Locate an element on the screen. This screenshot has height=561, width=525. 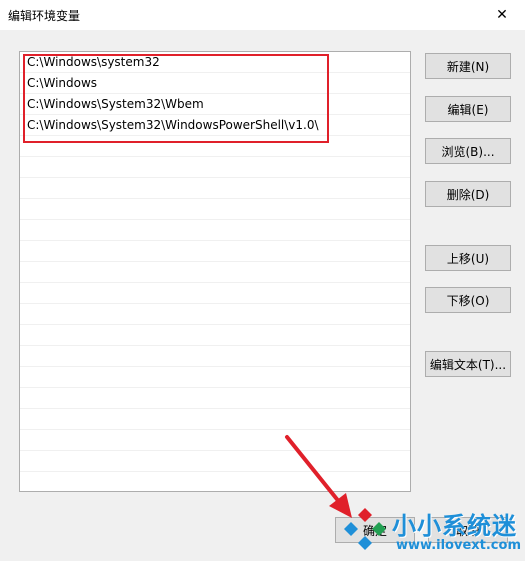
list-item: C:\Windows is located at coordinates (215, 83).